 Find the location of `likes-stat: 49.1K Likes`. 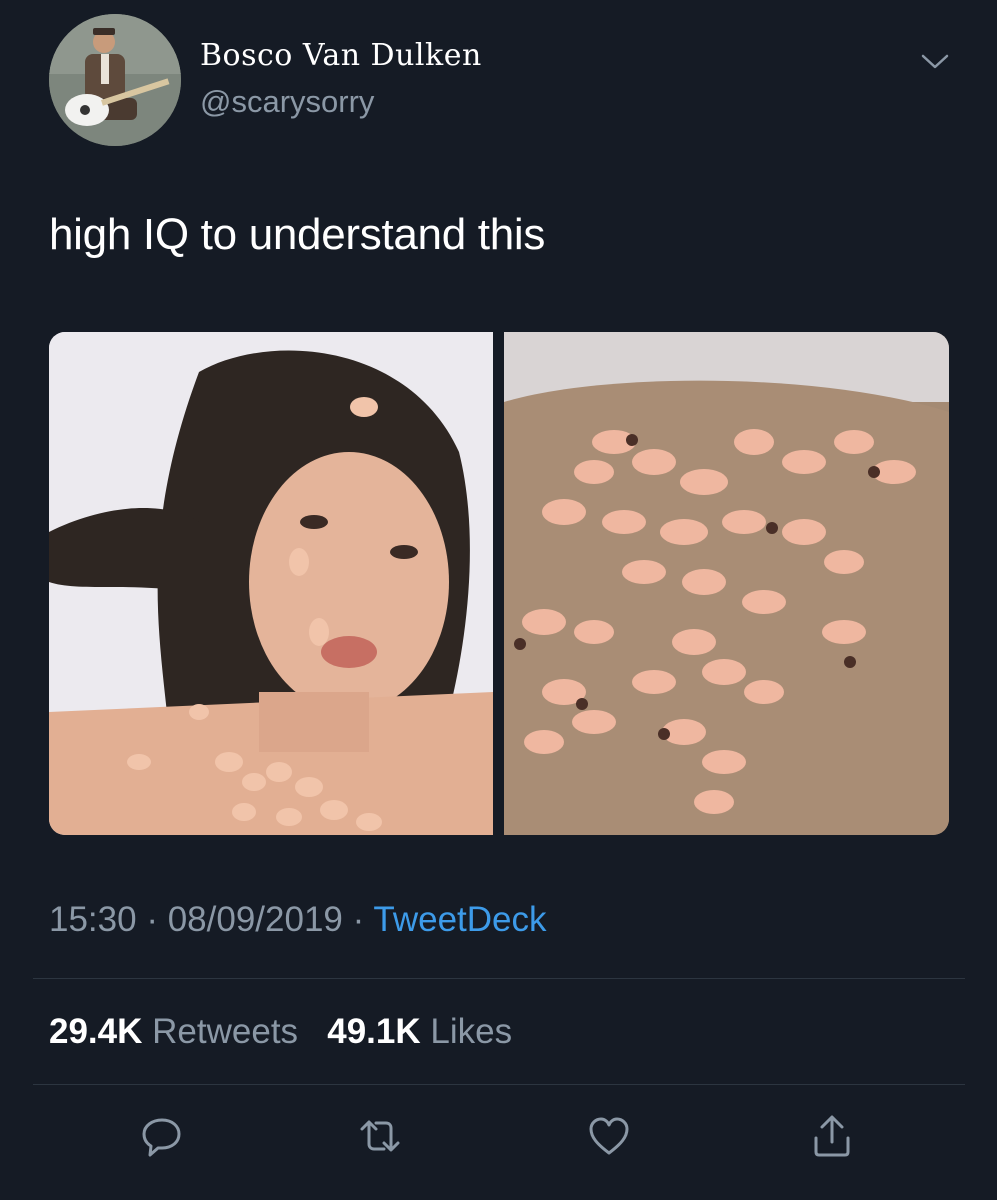

likes-stat: 49.1K Likes is located at coordinates (419, 1031).